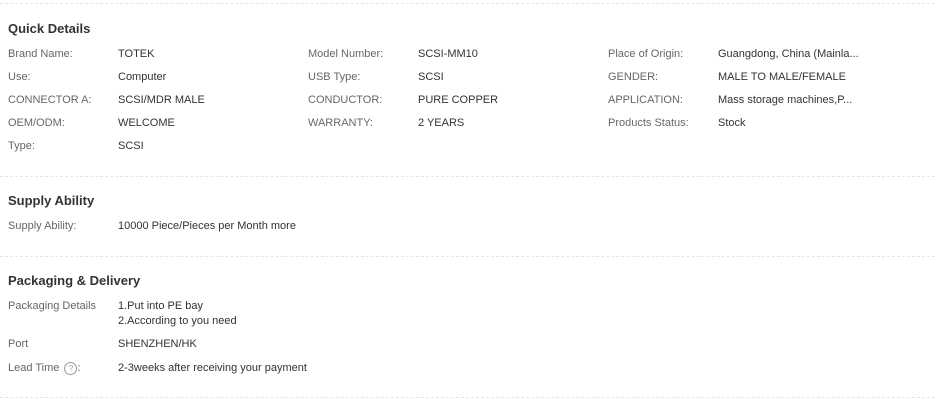 The height and width of the screenshot is (402, 942). I want to click on supply-ability-title: Supply Ability, so click(51, 200).